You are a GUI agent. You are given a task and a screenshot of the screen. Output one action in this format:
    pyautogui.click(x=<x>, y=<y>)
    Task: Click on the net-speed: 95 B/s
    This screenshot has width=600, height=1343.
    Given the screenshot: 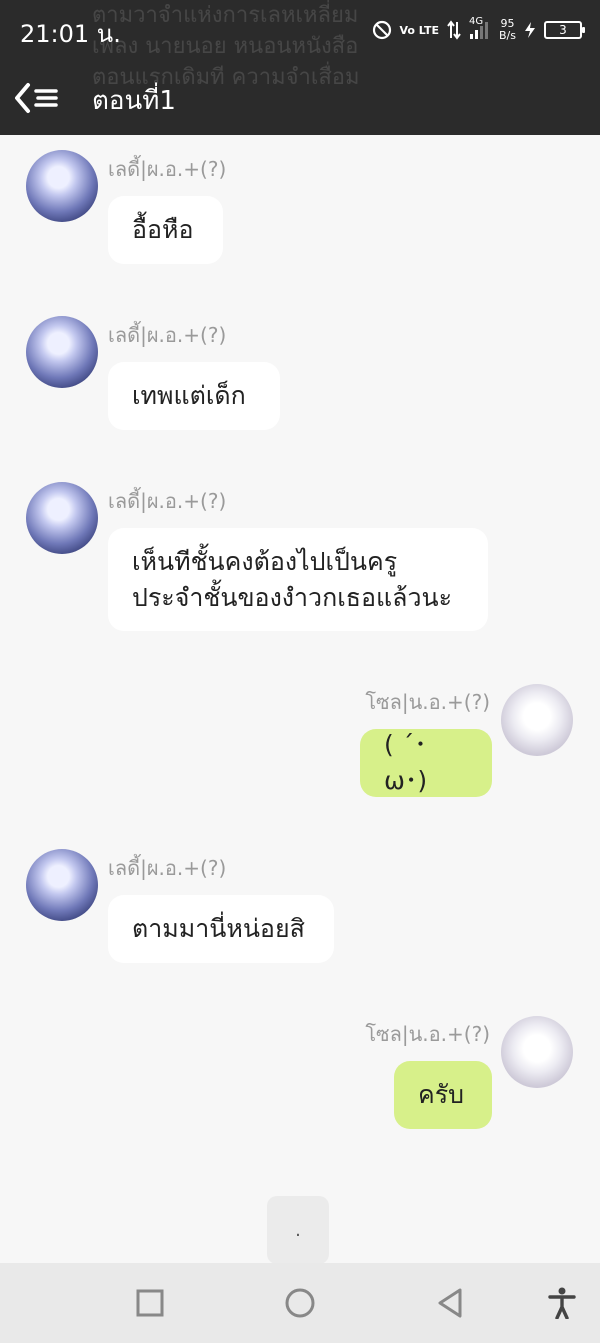 What is the action you would take?
    pyautogui.click(x=507, y=30)
    